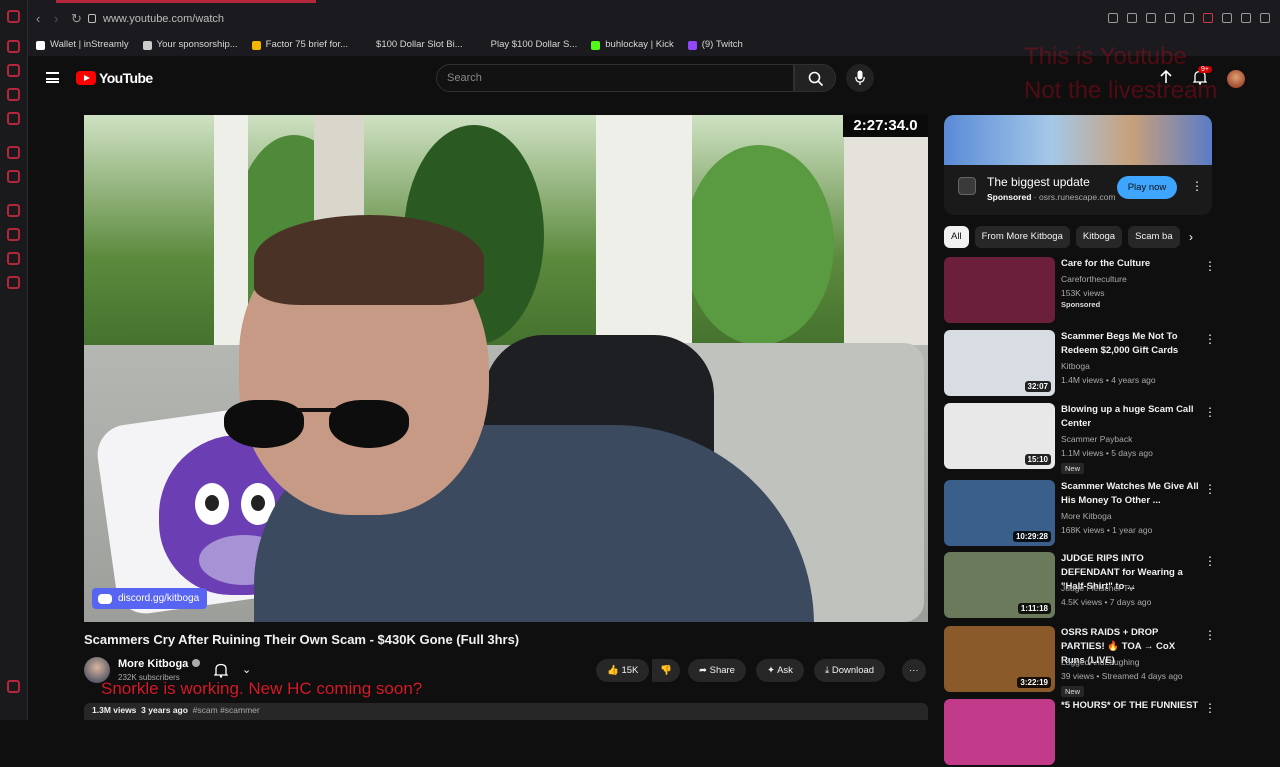  What do you see at coordinates (815, 78) in the screenshot?
I see `search-button` at bounding box center [815, 78].